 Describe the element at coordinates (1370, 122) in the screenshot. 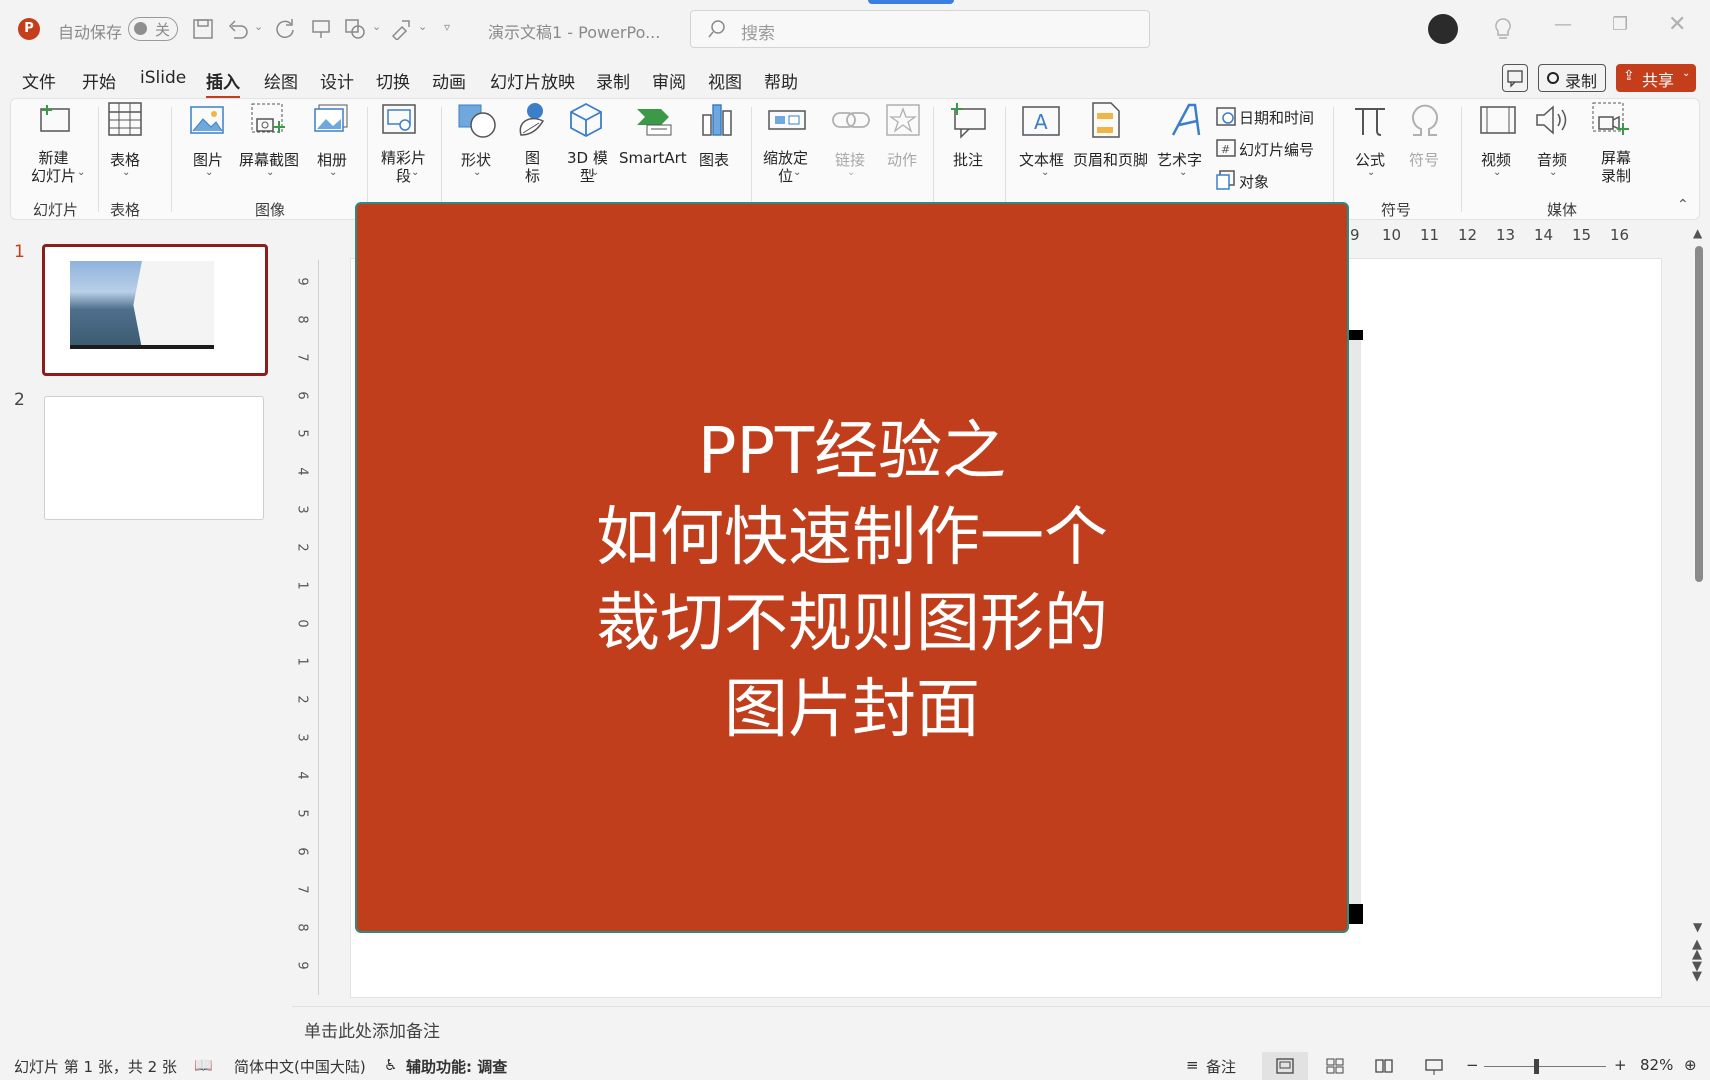

I see `equation-icon` at that location.